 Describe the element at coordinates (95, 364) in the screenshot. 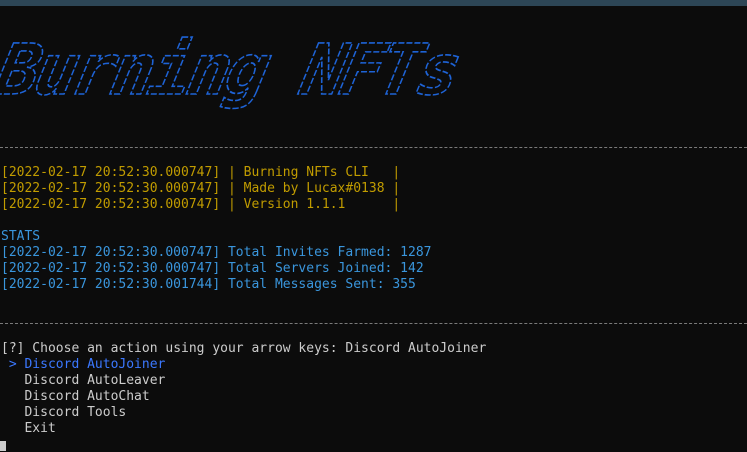

I see `menu-item-label: Discord AutoJoiner` at that location.